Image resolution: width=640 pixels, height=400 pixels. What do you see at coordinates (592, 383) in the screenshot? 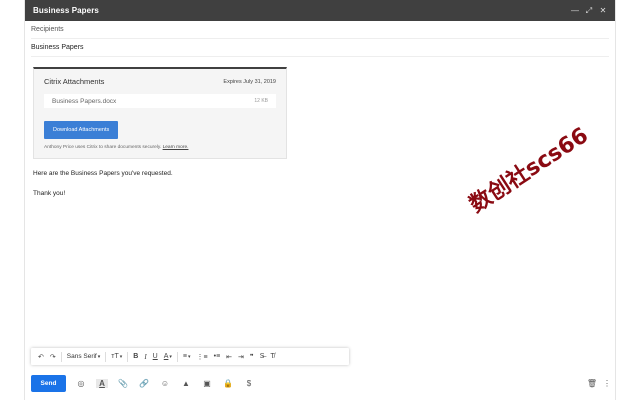
I see `trash-icon: 🗑` at bounding box center [592, 383].